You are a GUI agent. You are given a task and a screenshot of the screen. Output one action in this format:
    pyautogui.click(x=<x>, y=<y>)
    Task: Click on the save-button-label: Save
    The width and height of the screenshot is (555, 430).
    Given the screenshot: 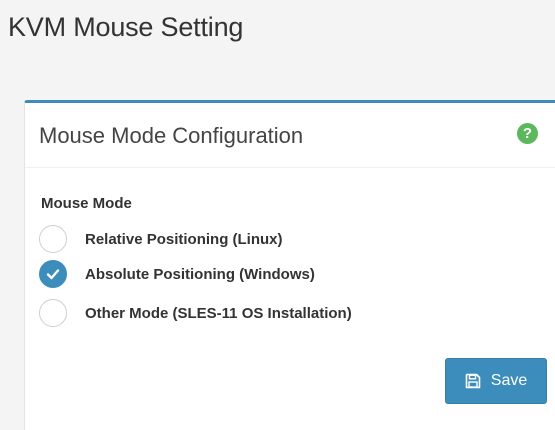 What is the action you would take?
    pyautogui.click(x=509, y=380)
    